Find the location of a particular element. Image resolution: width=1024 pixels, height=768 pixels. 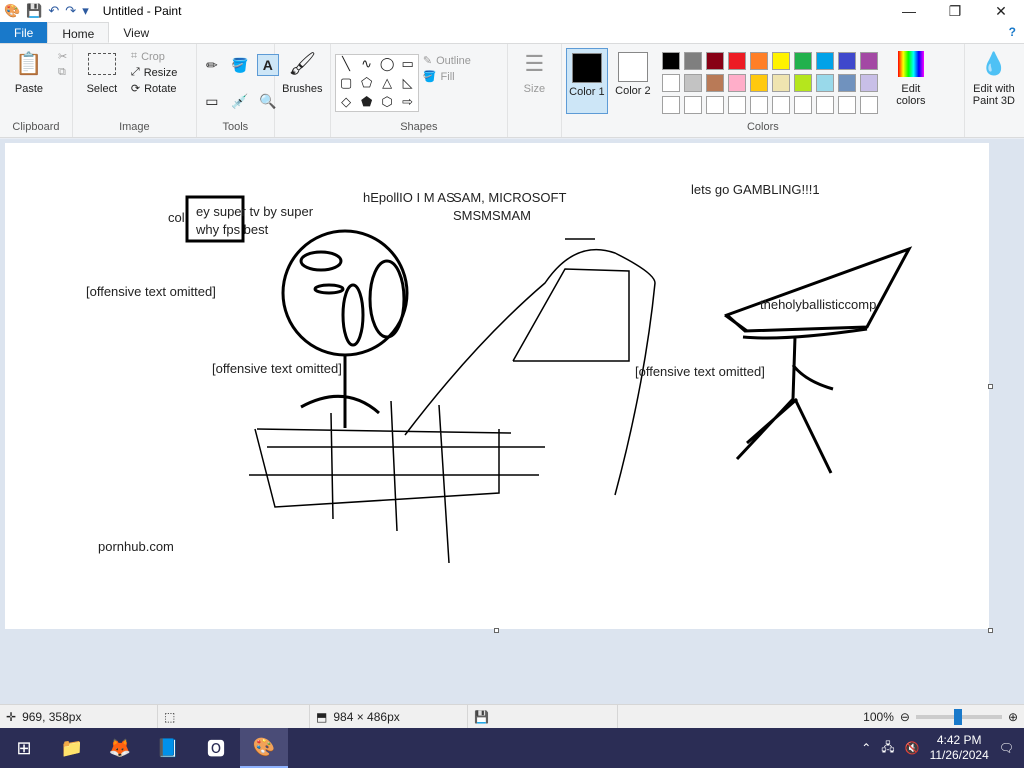

crop-button: ⌗ Crop is located at coordinates (154, 56).